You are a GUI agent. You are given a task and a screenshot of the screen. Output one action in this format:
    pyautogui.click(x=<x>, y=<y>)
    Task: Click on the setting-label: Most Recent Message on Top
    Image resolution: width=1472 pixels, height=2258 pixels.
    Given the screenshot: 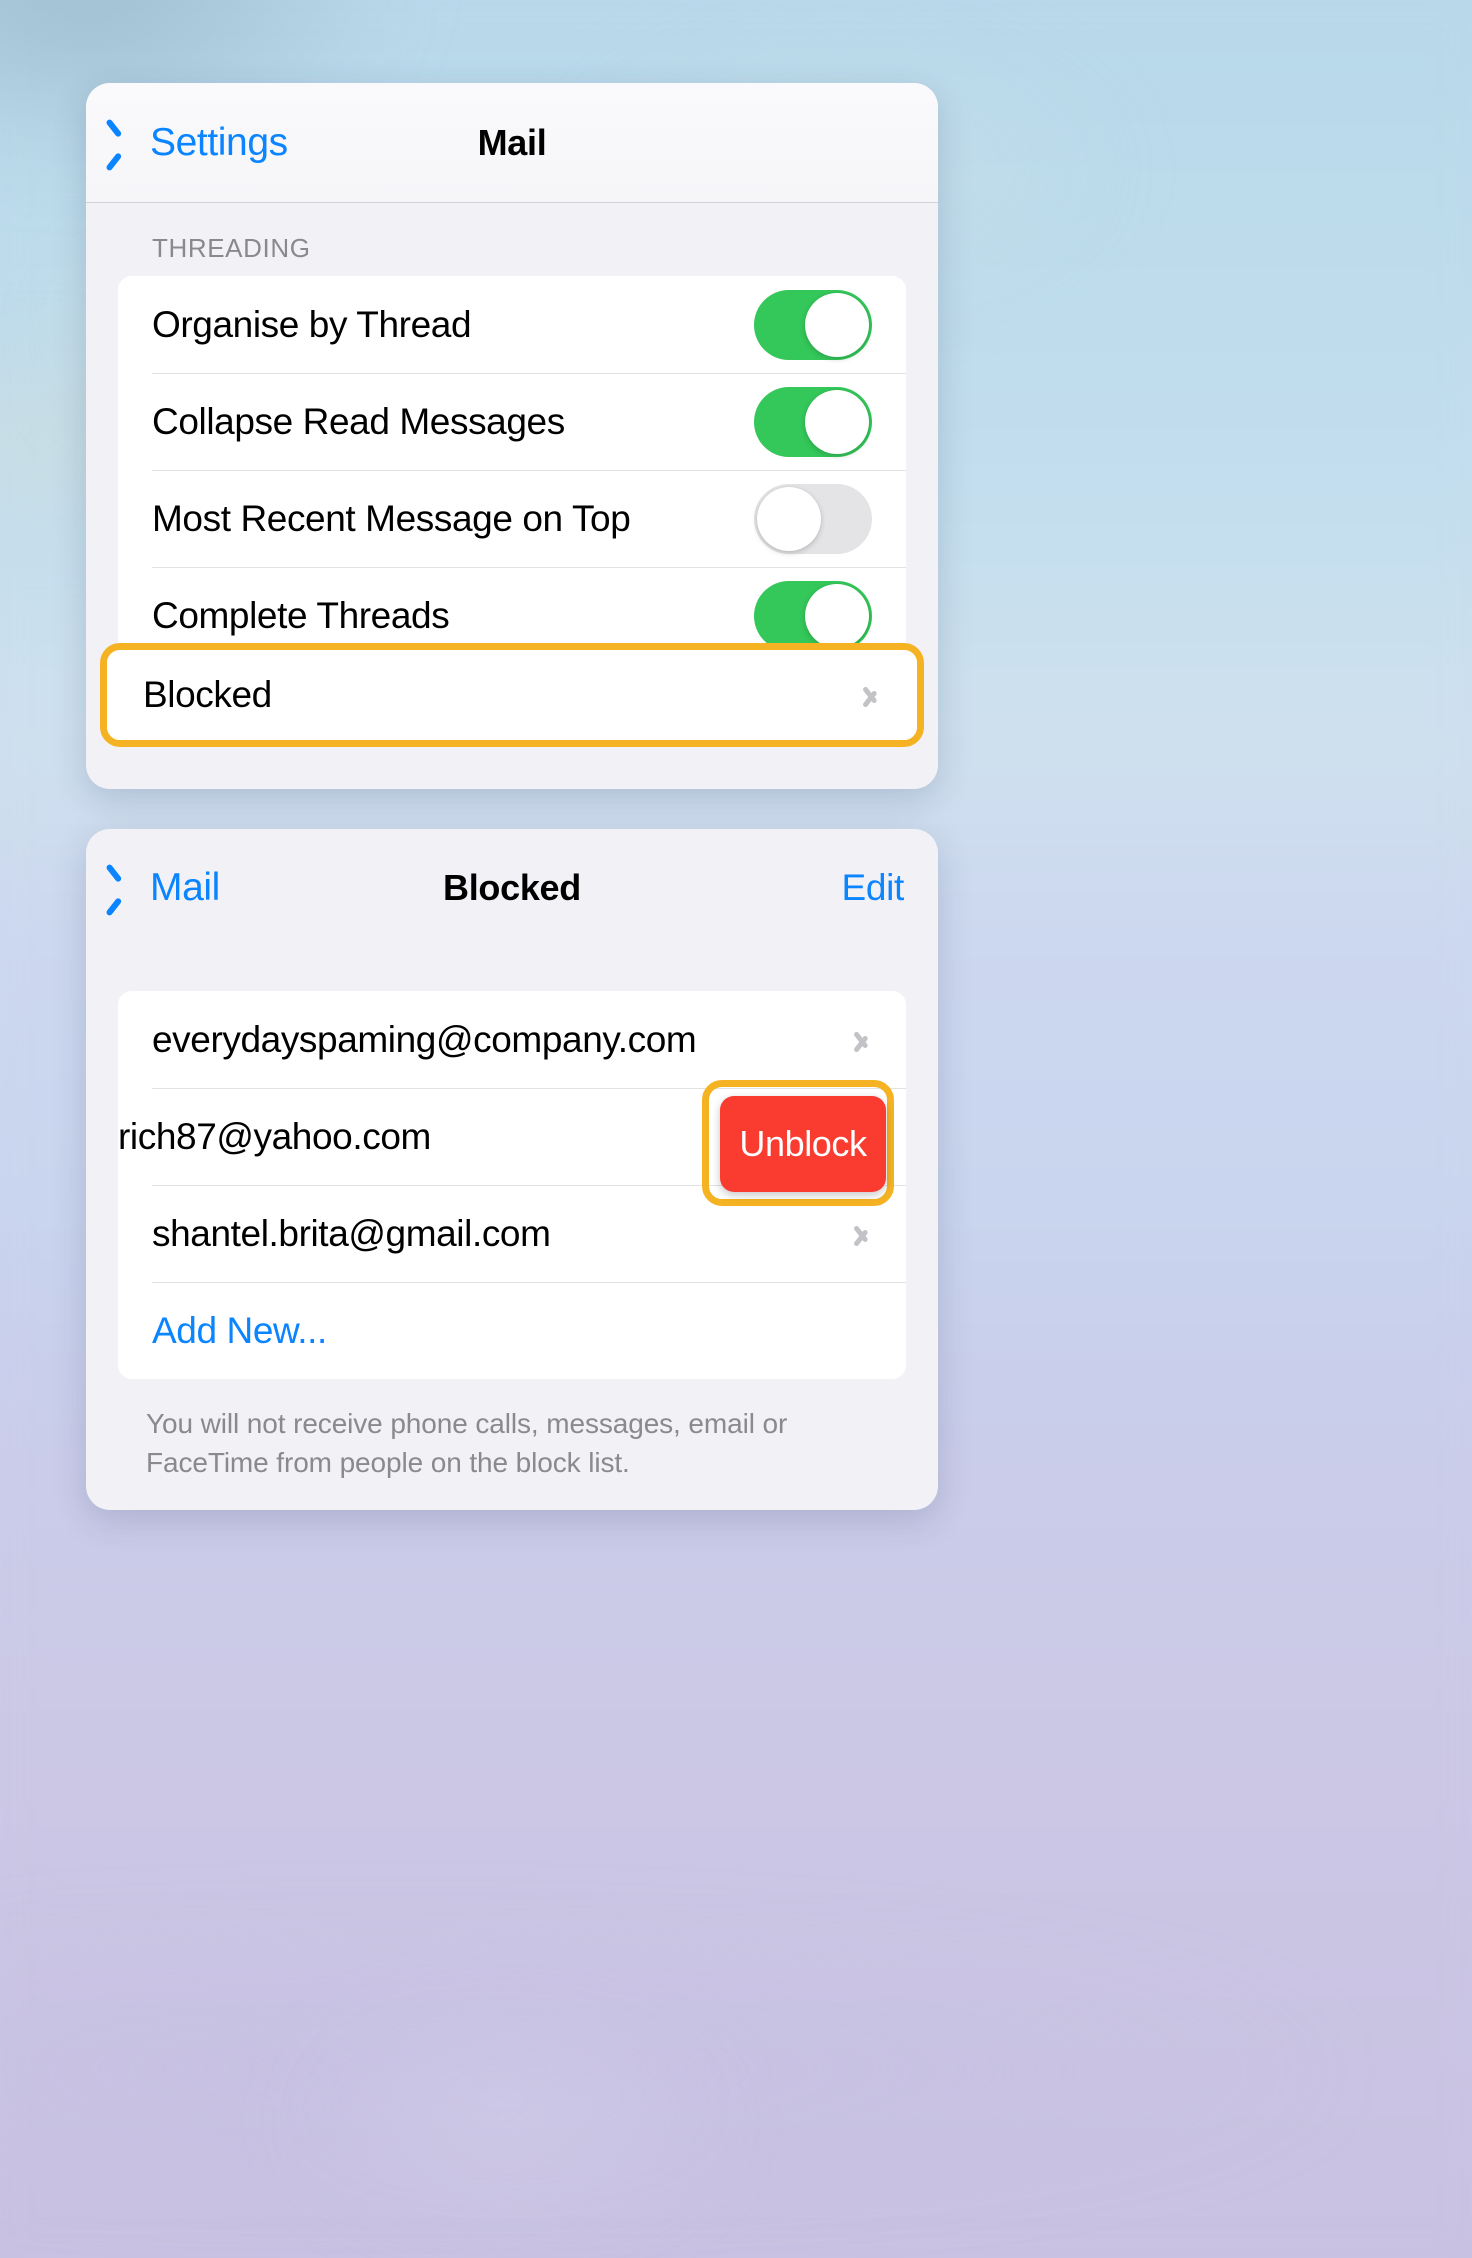 What is the action you would take?
    pyautogui.click(x=391, y=518)
    